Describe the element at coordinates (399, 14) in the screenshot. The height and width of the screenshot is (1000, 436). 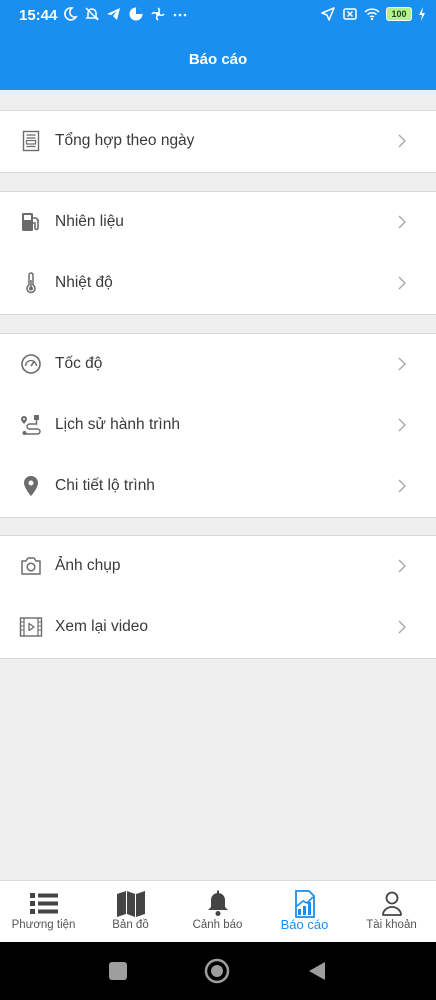
I see `battery-indicator: 100` at that location.